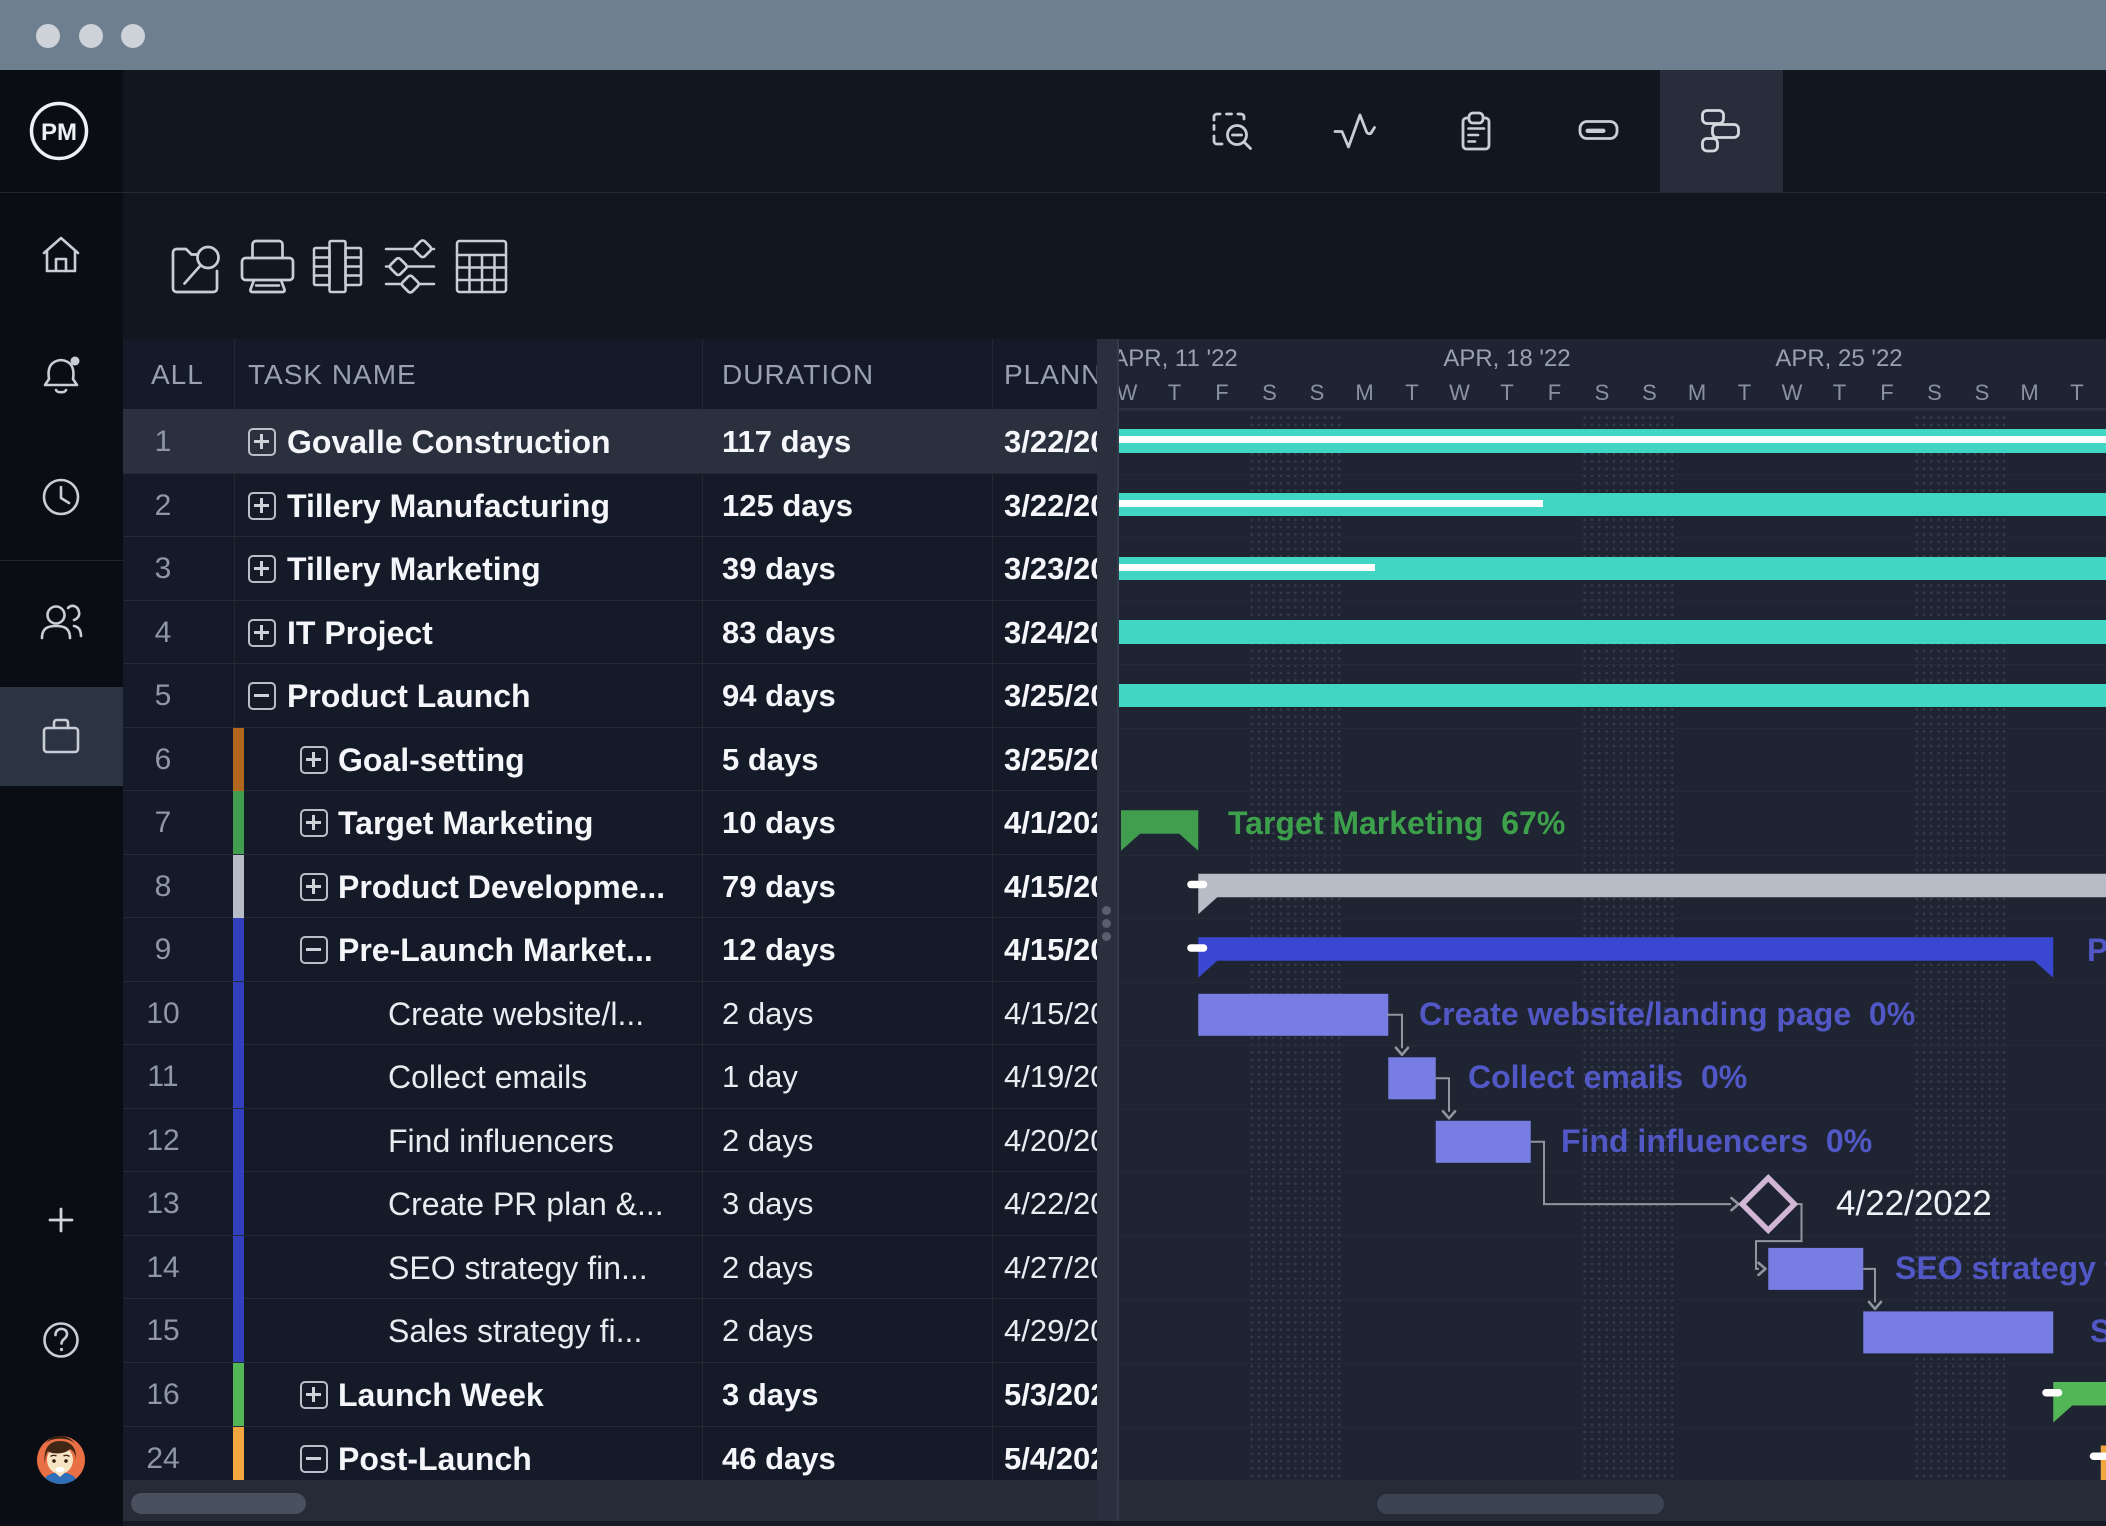  What do you see at coordinates (59, 132) in the screenshot?
I see `svg-text: PM` at bounding box center [59, 132].